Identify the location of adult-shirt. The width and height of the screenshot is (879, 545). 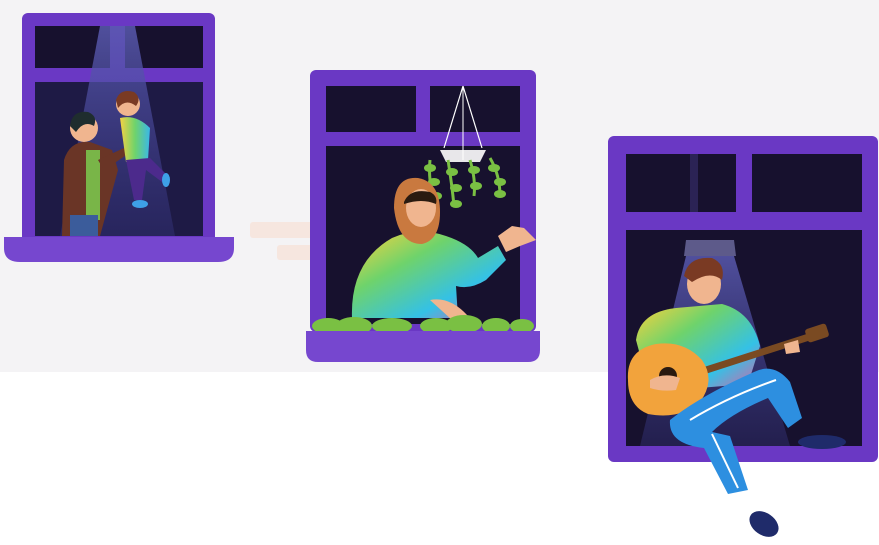
(93, 185).